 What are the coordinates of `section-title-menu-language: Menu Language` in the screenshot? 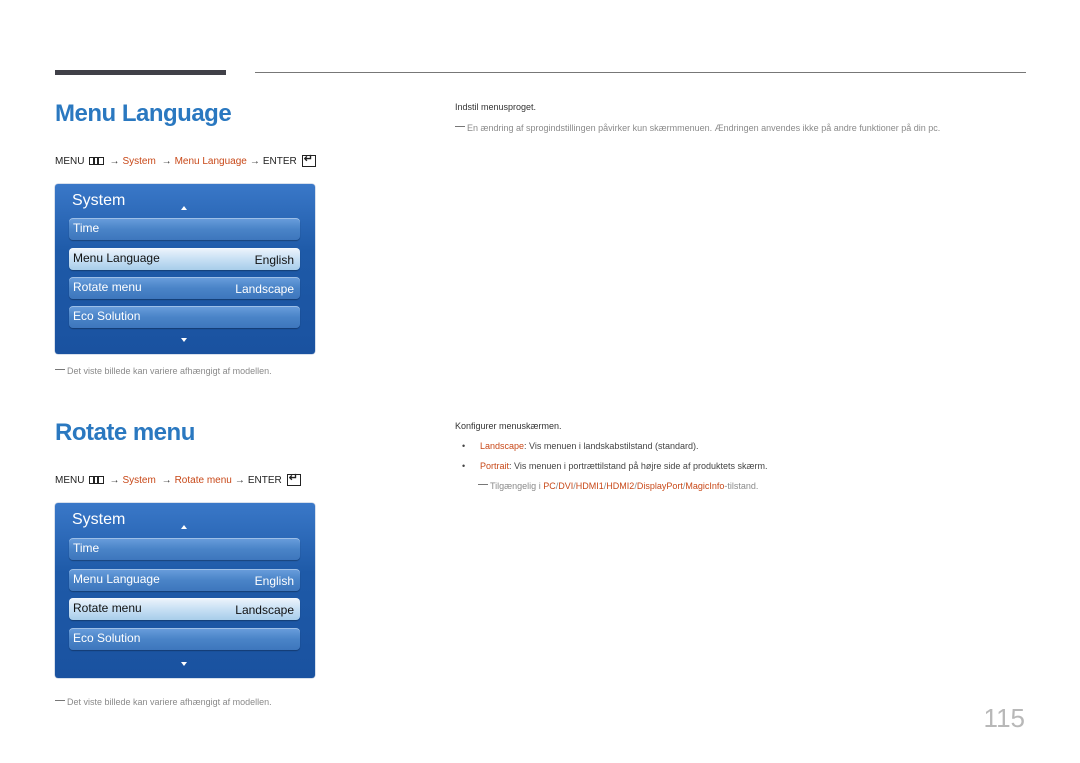 It's located at (143, 113).